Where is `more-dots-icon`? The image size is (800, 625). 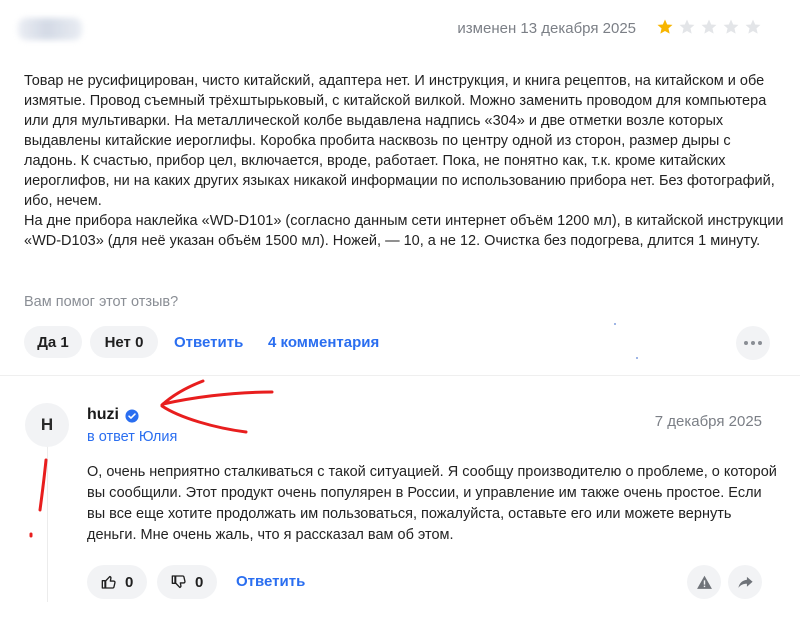
more-dots-icon is located at coordinates (753, 343).